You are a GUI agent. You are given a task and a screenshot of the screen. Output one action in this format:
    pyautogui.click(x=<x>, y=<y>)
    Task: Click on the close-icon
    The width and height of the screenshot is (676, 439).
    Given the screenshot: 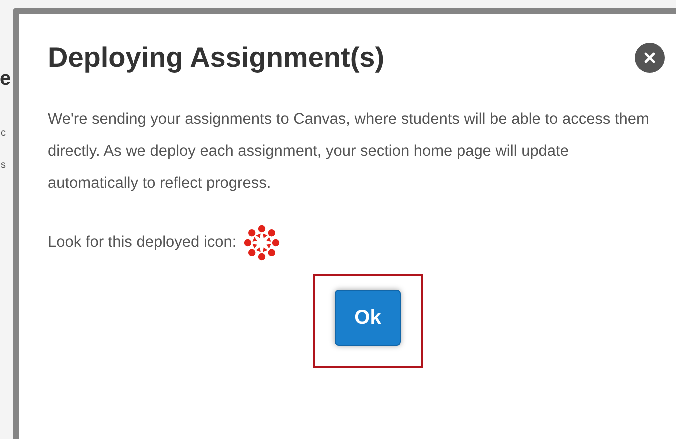 What is the action you would take?
    pyautogui.click(x=650, y=58)
    